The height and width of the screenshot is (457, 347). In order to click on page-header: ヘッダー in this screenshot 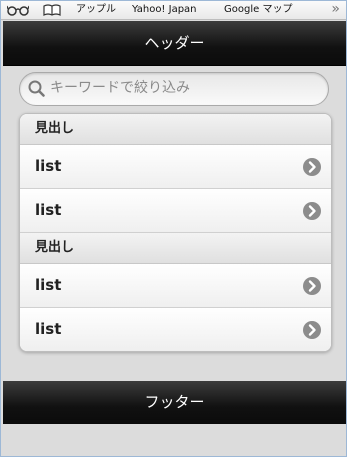, I will do `click(174, 43)`.